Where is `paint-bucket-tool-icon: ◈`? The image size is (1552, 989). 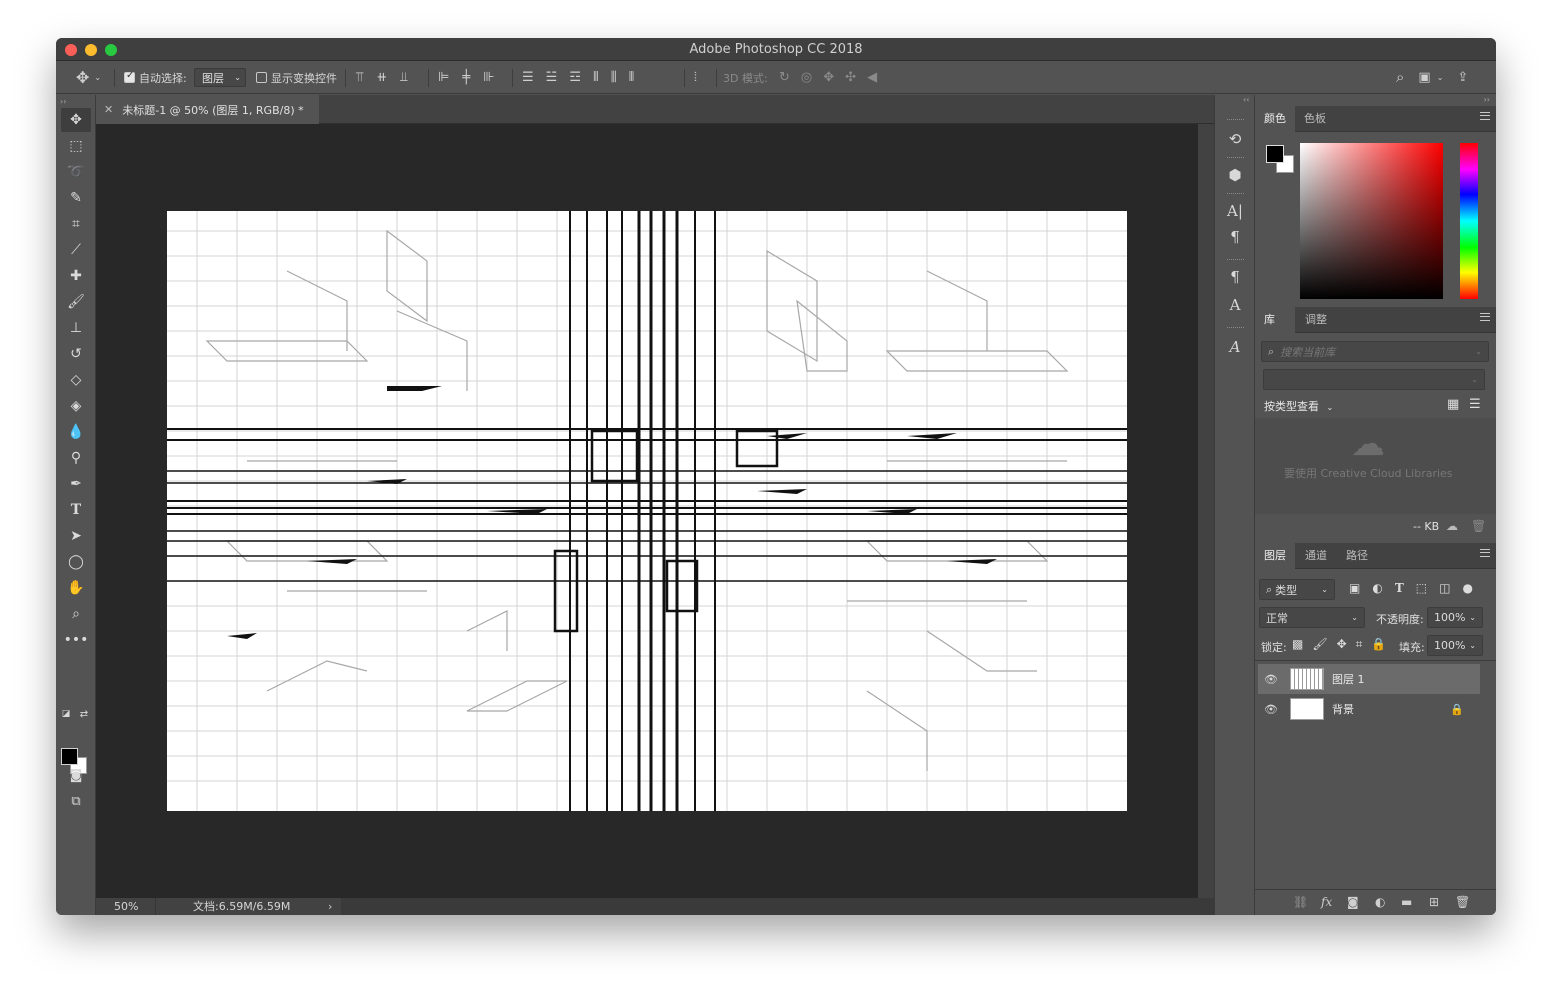 paint-bucket-tool-icon: ◈ is located at coordinates (76, 406).